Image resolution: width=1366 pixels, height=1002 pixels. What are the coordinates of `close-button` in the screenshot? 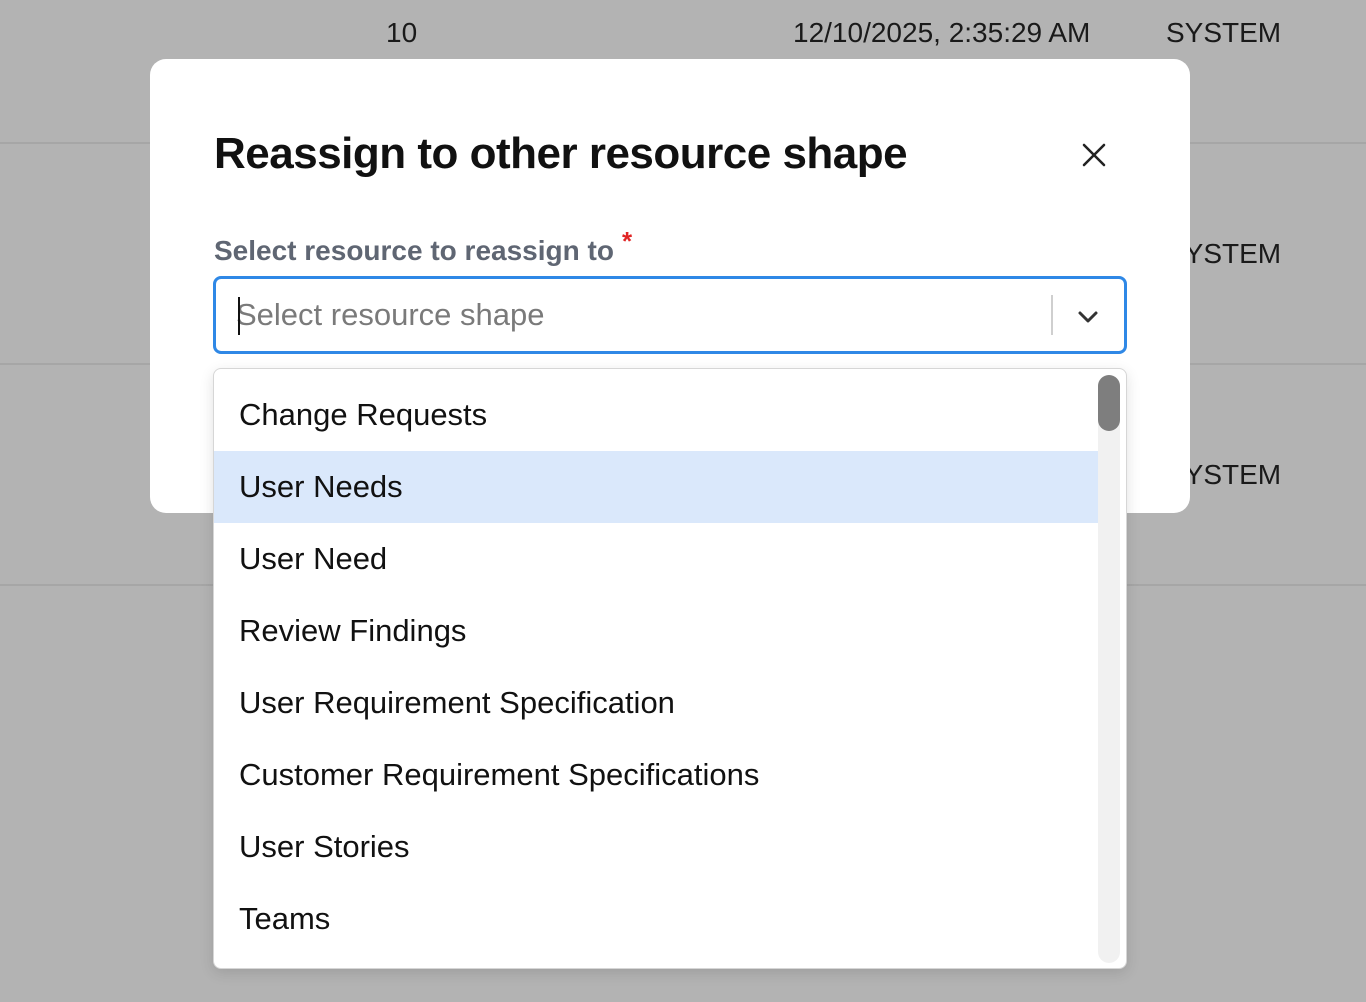 It's located at (1094, 155).